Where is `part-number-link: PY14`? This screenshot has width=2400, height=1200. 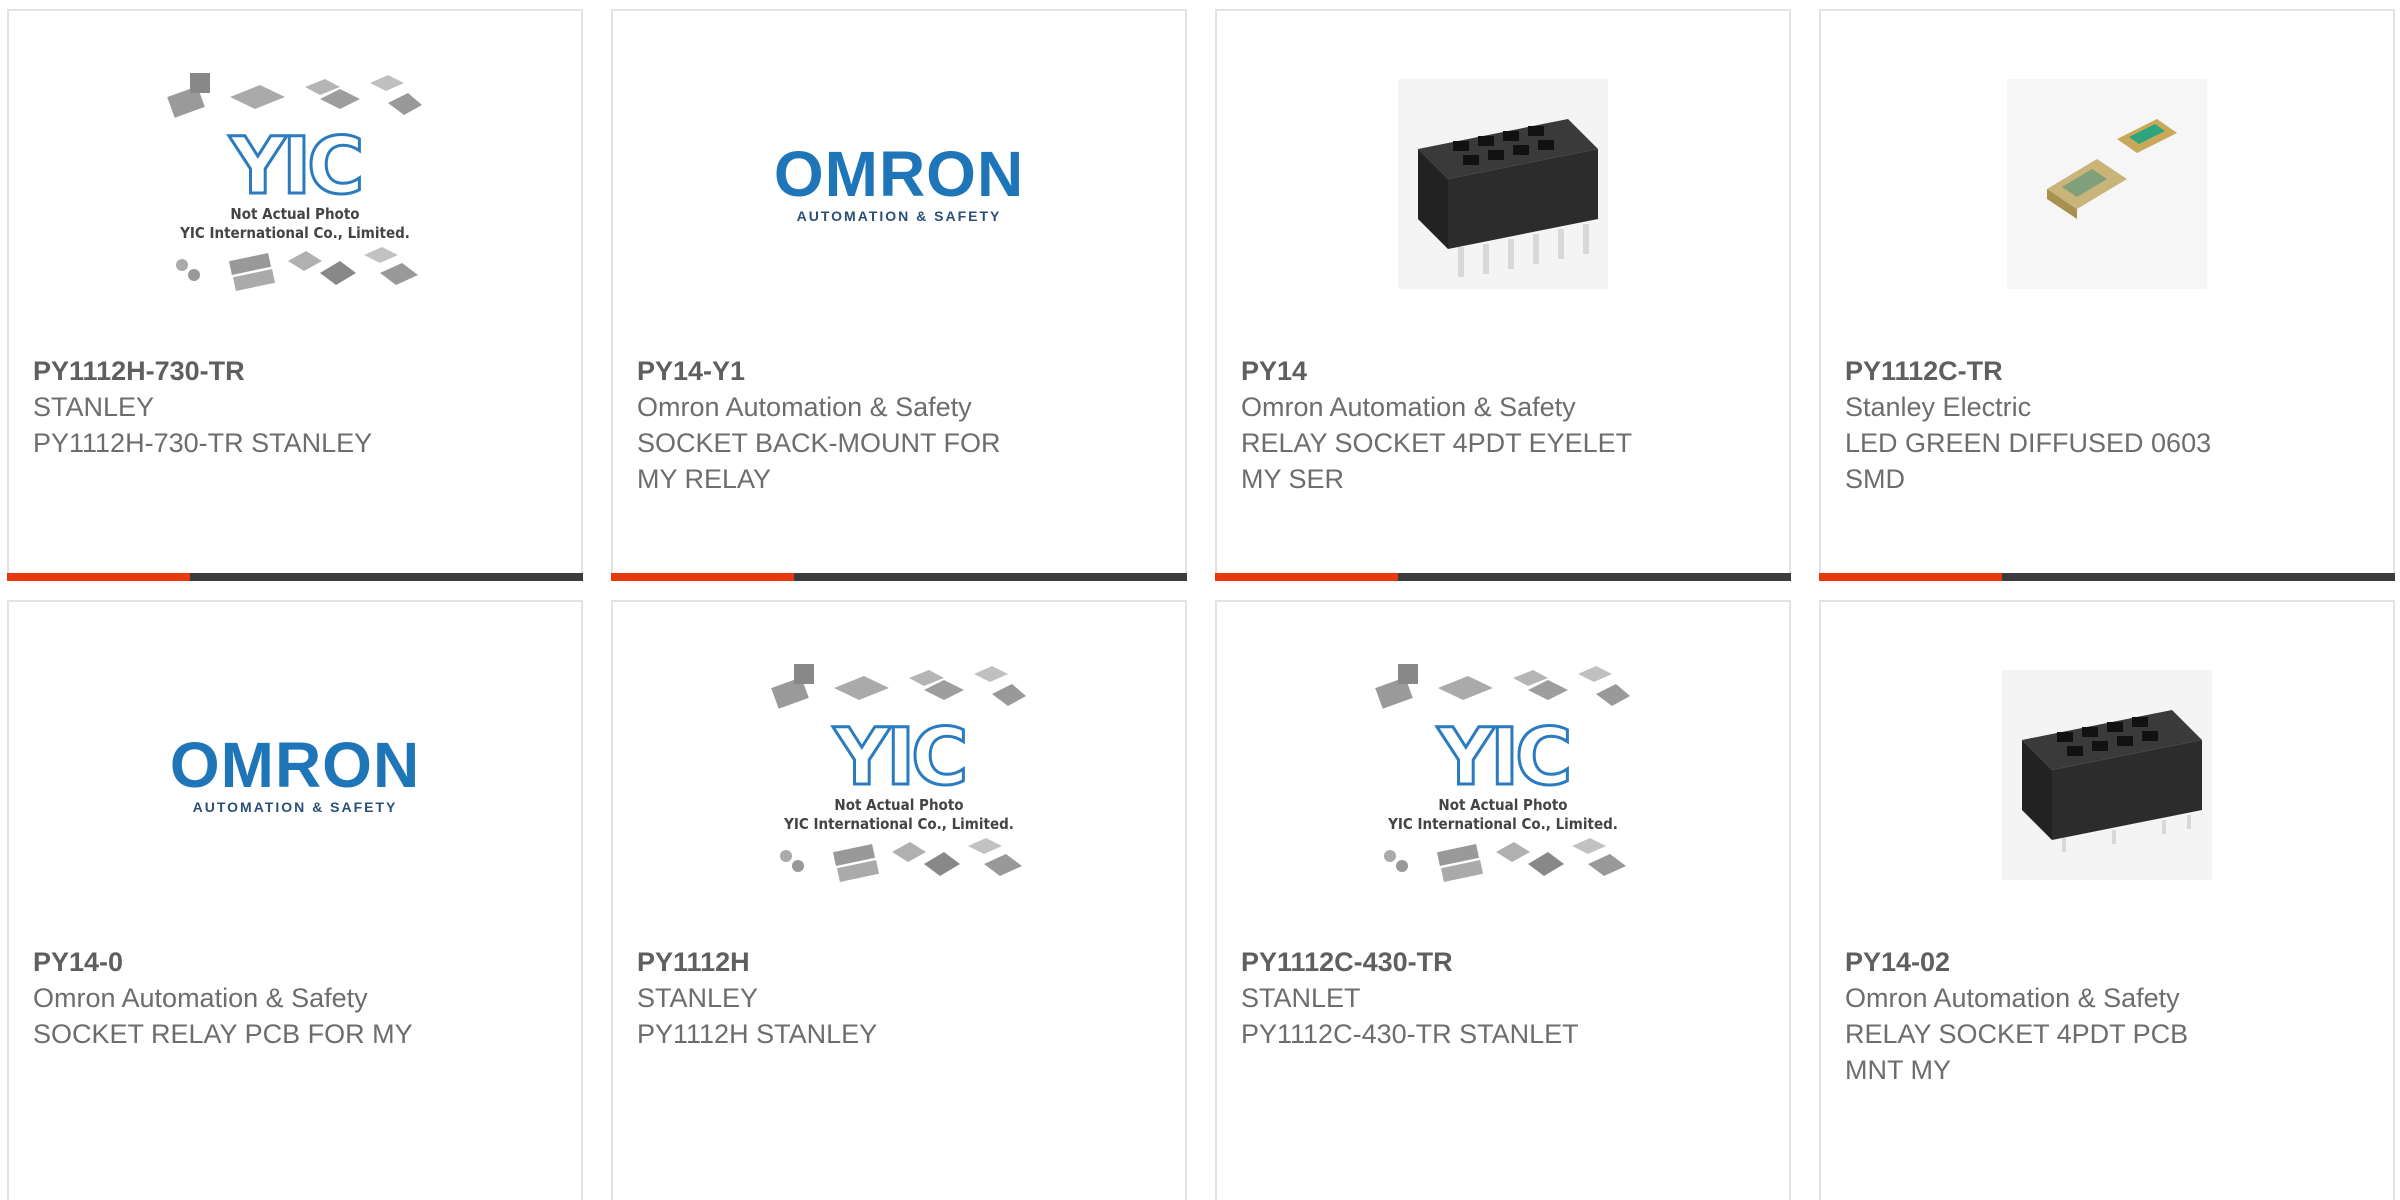
part-number-link: PY14 is located at coordinates (1507, 371).